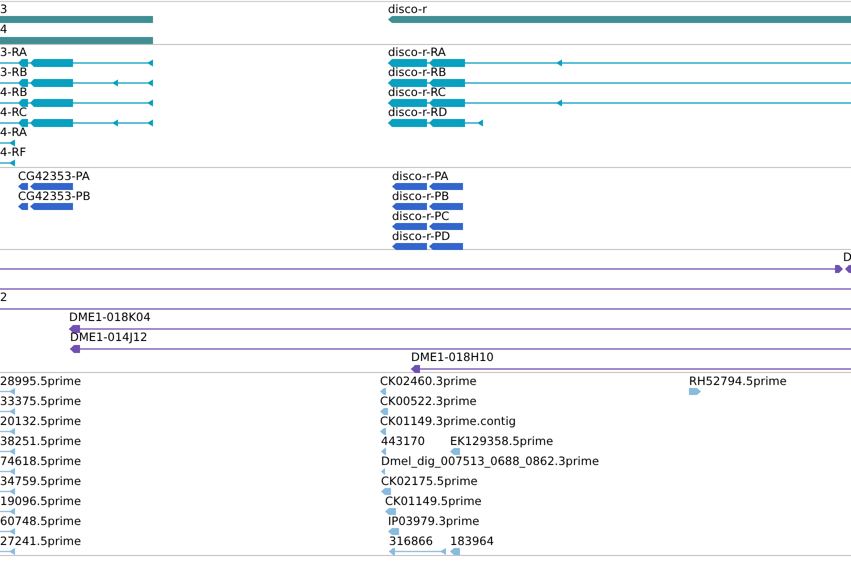 Image resolution: width=851 pixels, height=561 pixels. What do you see at coordinates (407, 9) in the screenshot?
I see `feature-label: disco-r` at bounding box center [407, 9].